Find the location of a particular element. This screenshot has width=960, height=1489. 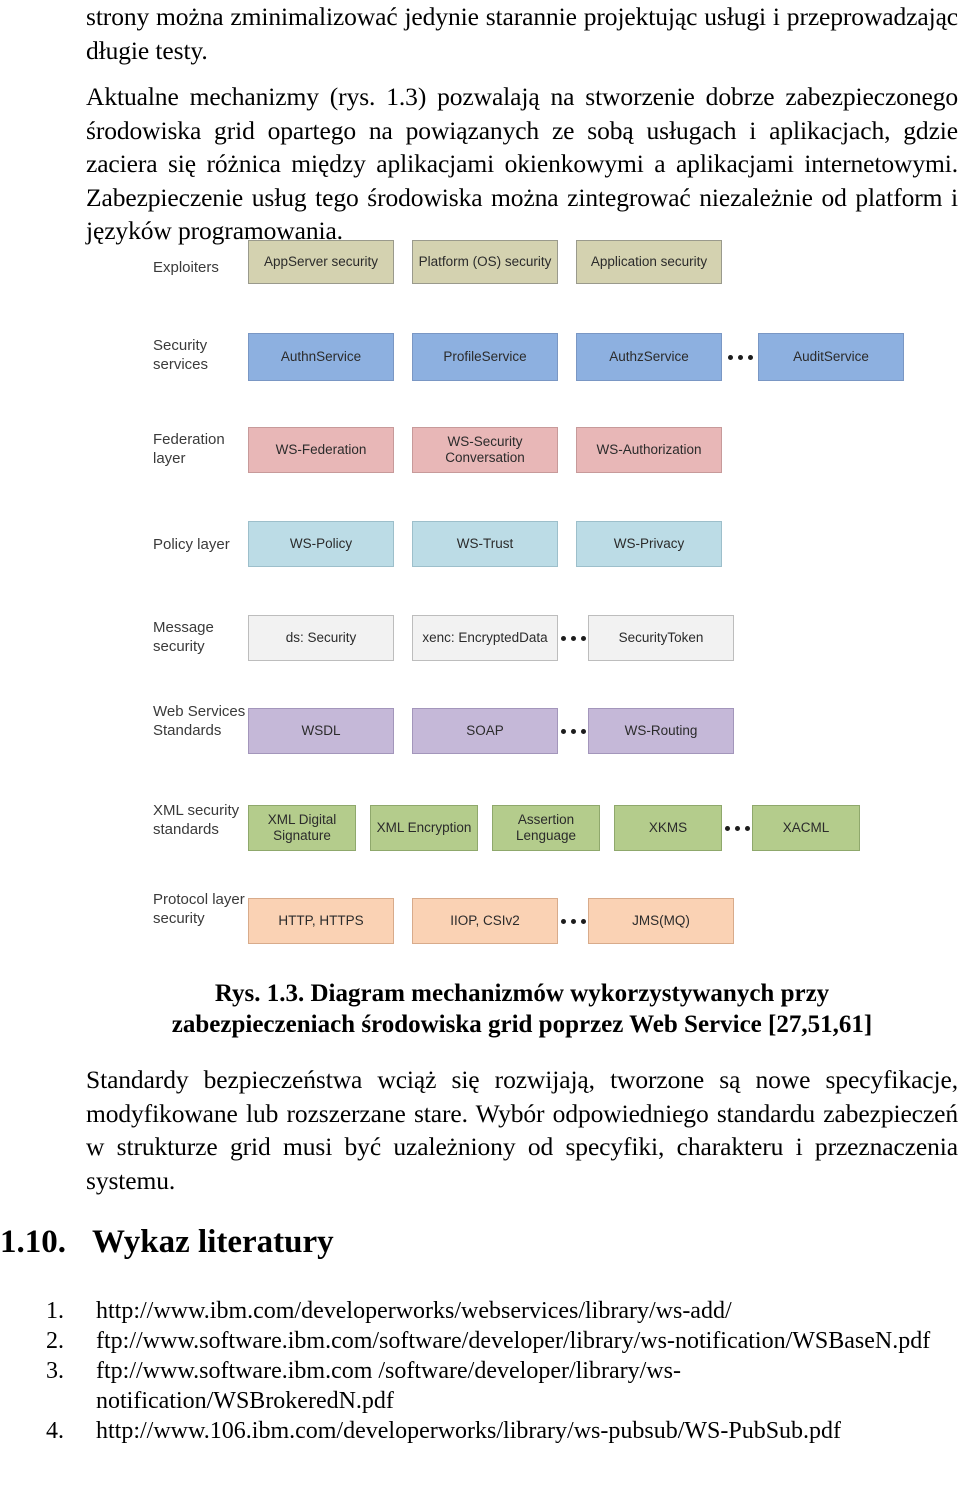

section-number: 1.10. is located at coordinates (33, 1242).